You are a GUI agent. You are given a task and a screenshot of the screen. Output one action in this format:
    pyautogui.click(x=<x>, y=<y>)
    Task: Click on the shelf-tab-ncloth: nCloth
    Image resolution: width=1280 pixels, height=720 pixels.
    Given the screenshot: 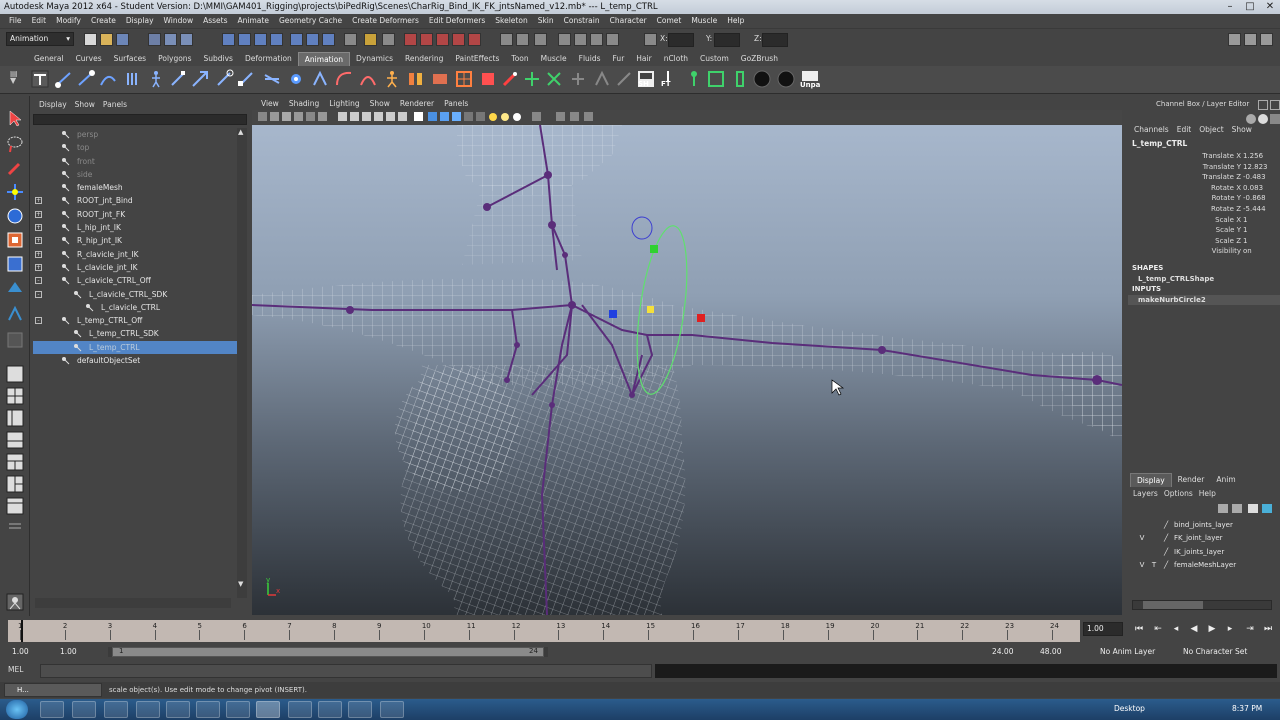 What is the action you would take?
    pyautogui.click(x=676, y=59)
    